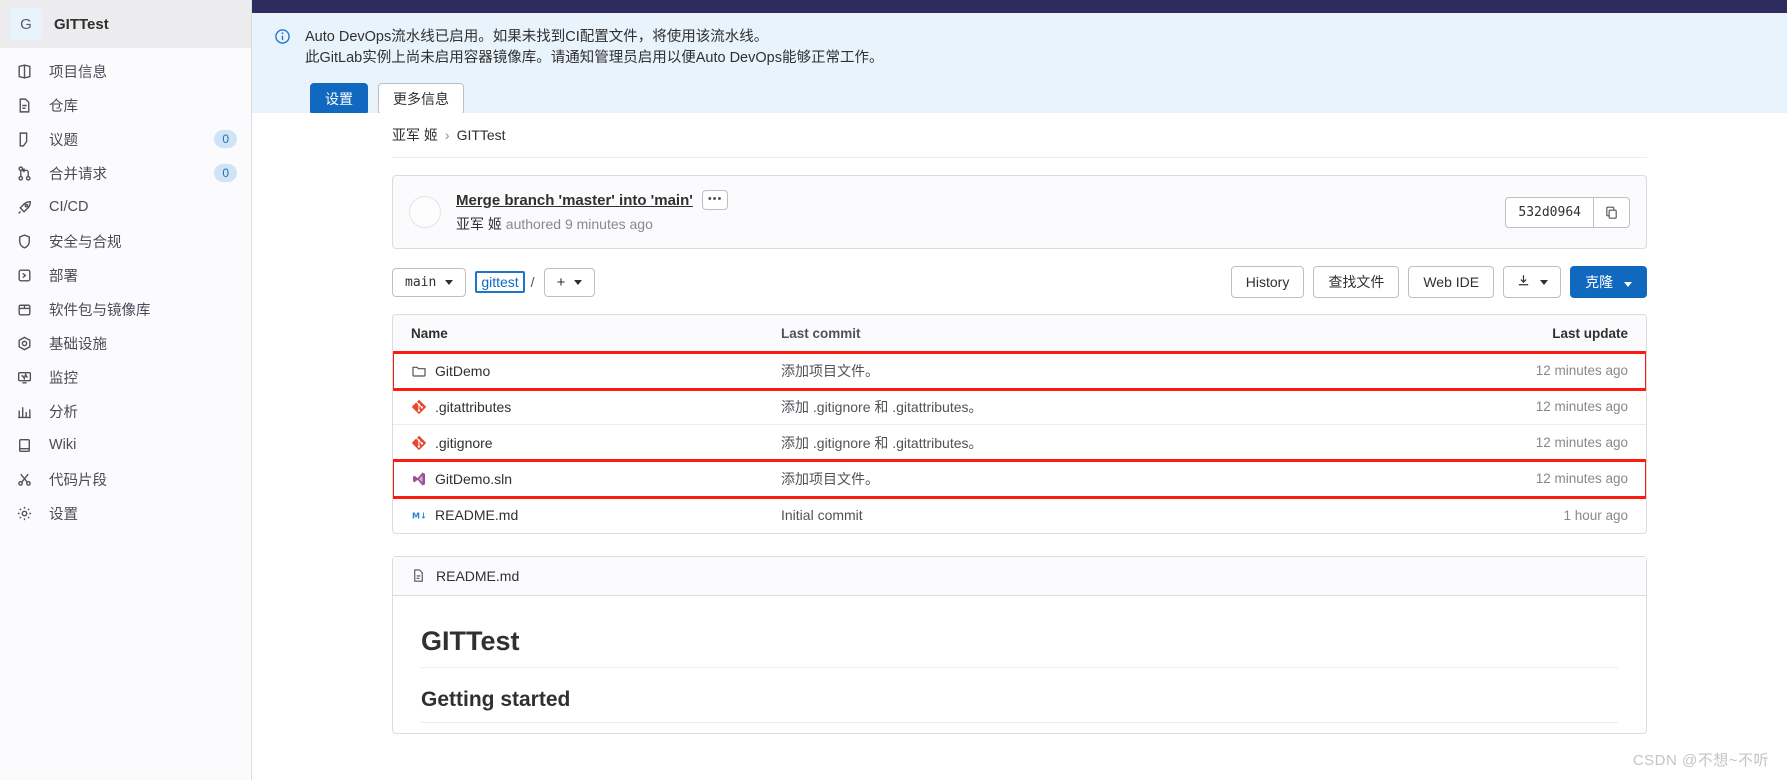 The height and width of the screenshot is (780, 1787). I want to click on sidebar-item-wiki: Wiki, so click(125, 445).